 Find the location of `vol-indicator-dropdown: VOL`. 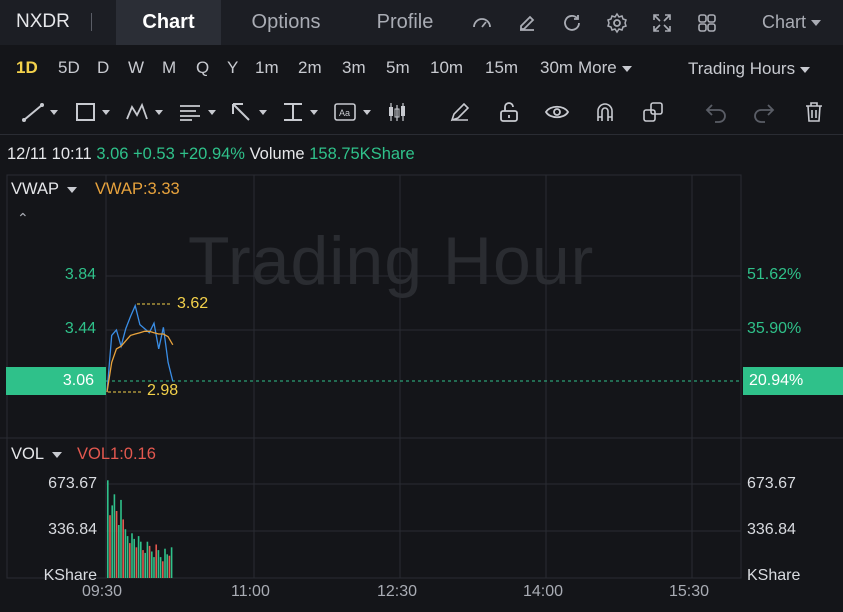

vol-indicator-dropdown: VOL is located at coordinates (37, 454).